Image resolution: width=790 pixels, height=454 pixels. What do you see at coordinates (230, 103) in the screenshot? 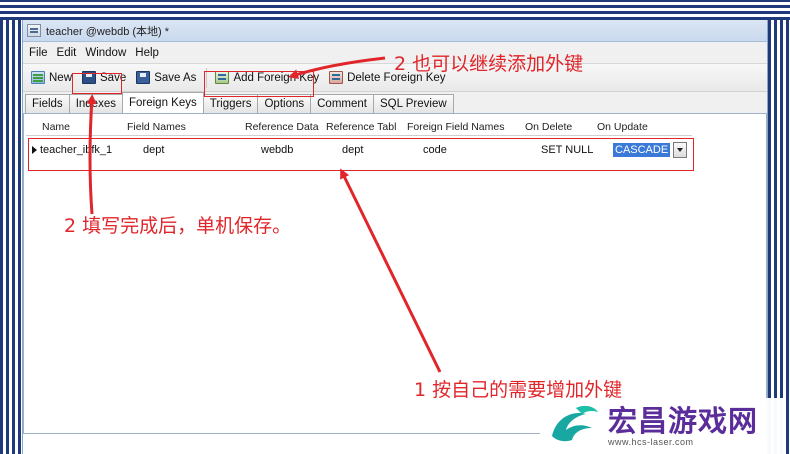
I see `tab-triggers: Triggers` at bounding box center [230, 103].